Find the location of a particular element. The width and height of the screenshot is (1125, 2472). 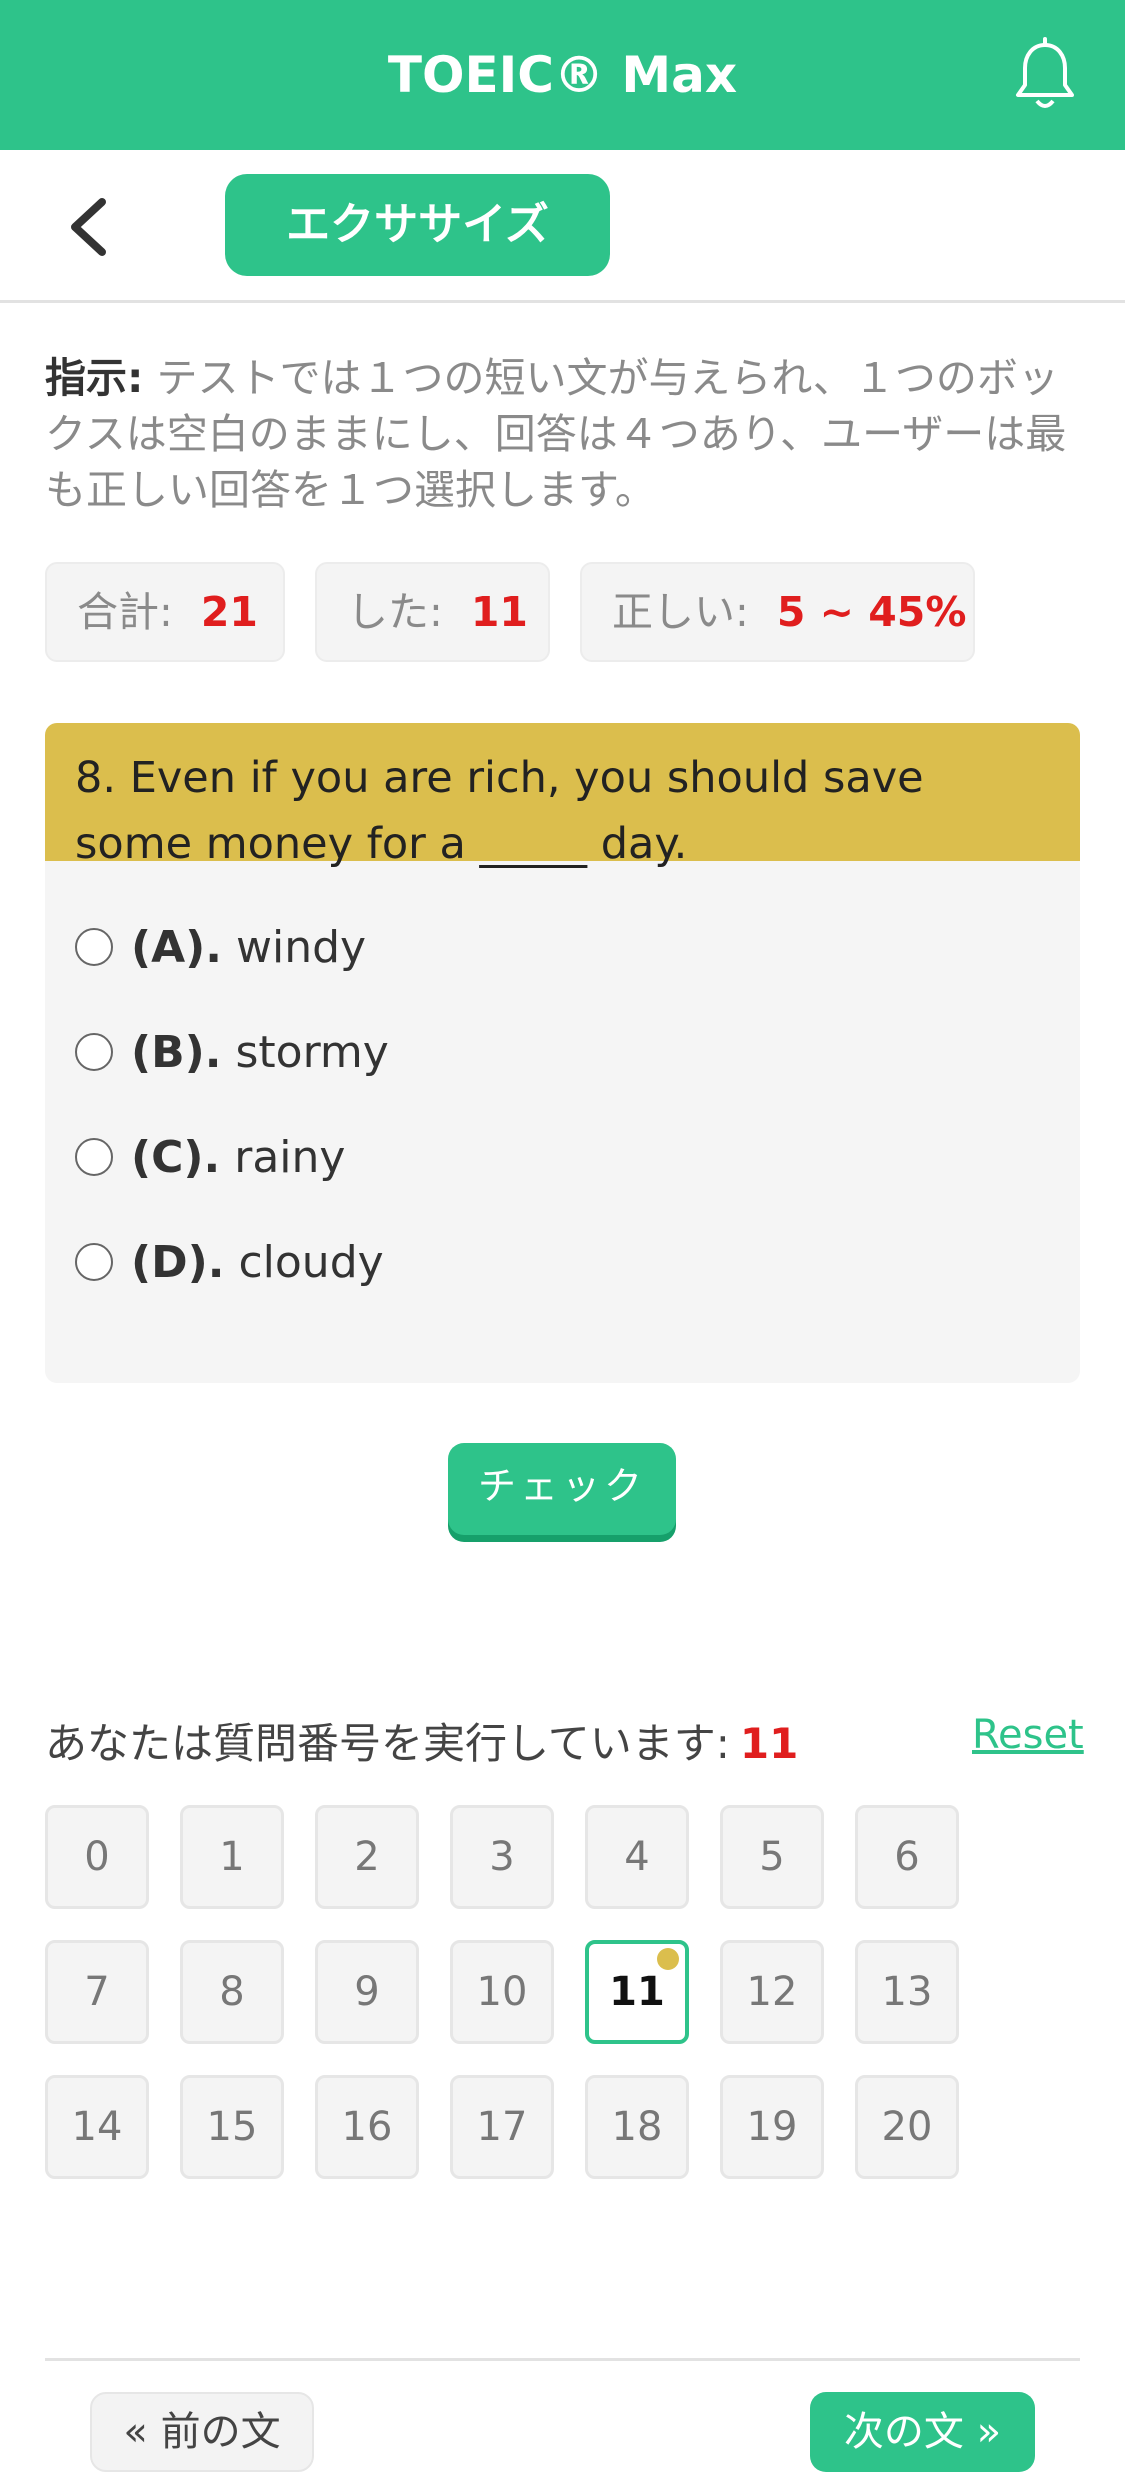

question-number-button: 2 is located at coordinates (367, 1857).